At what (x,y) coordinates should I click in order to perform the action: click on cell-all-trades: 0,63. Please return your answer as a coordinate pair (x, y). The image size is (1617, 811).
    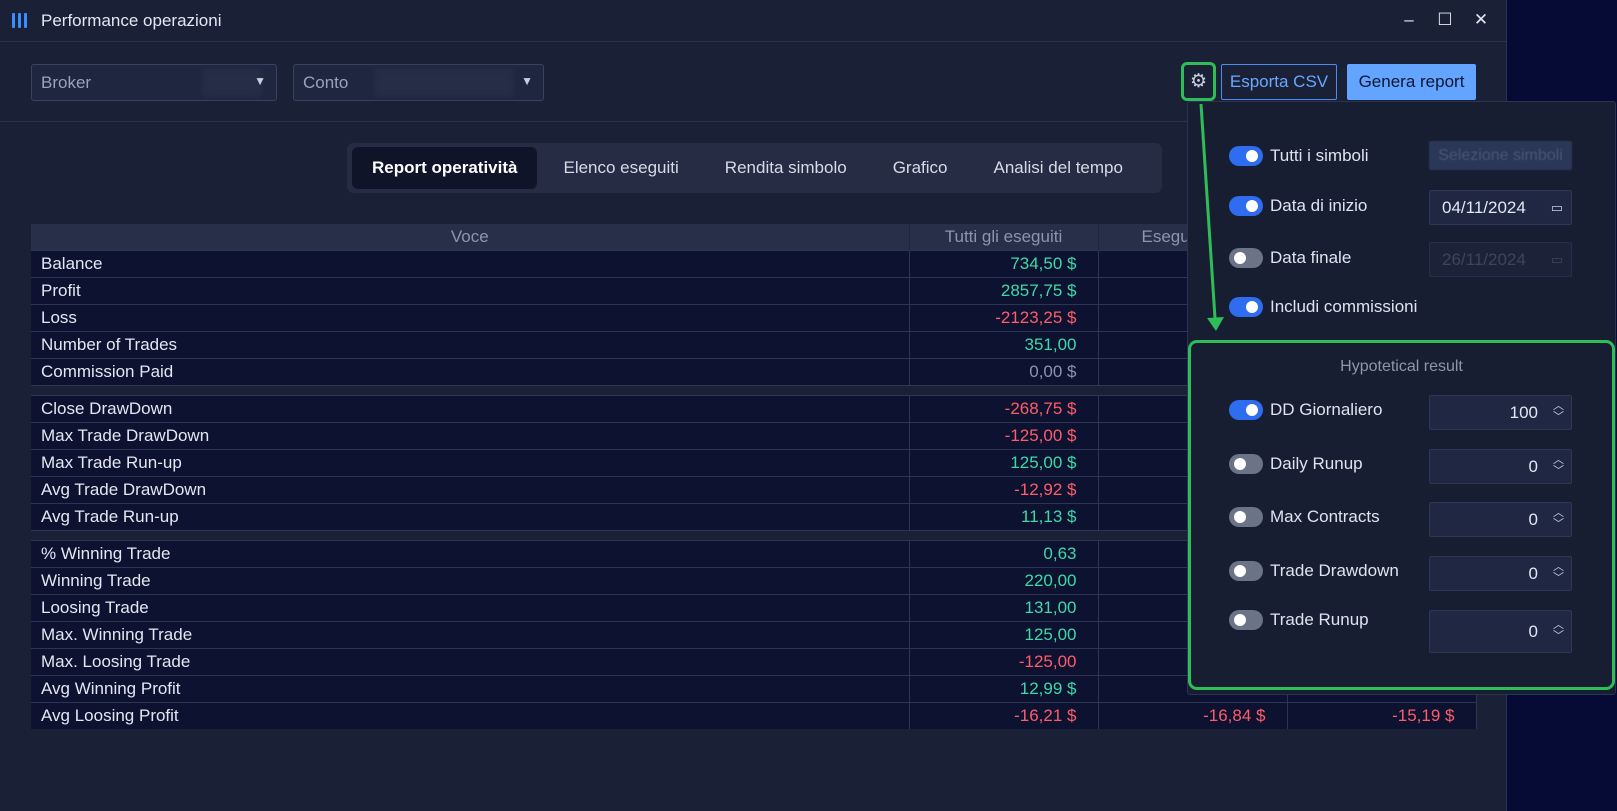
    Looking at the image, I should click on (1004, 553).